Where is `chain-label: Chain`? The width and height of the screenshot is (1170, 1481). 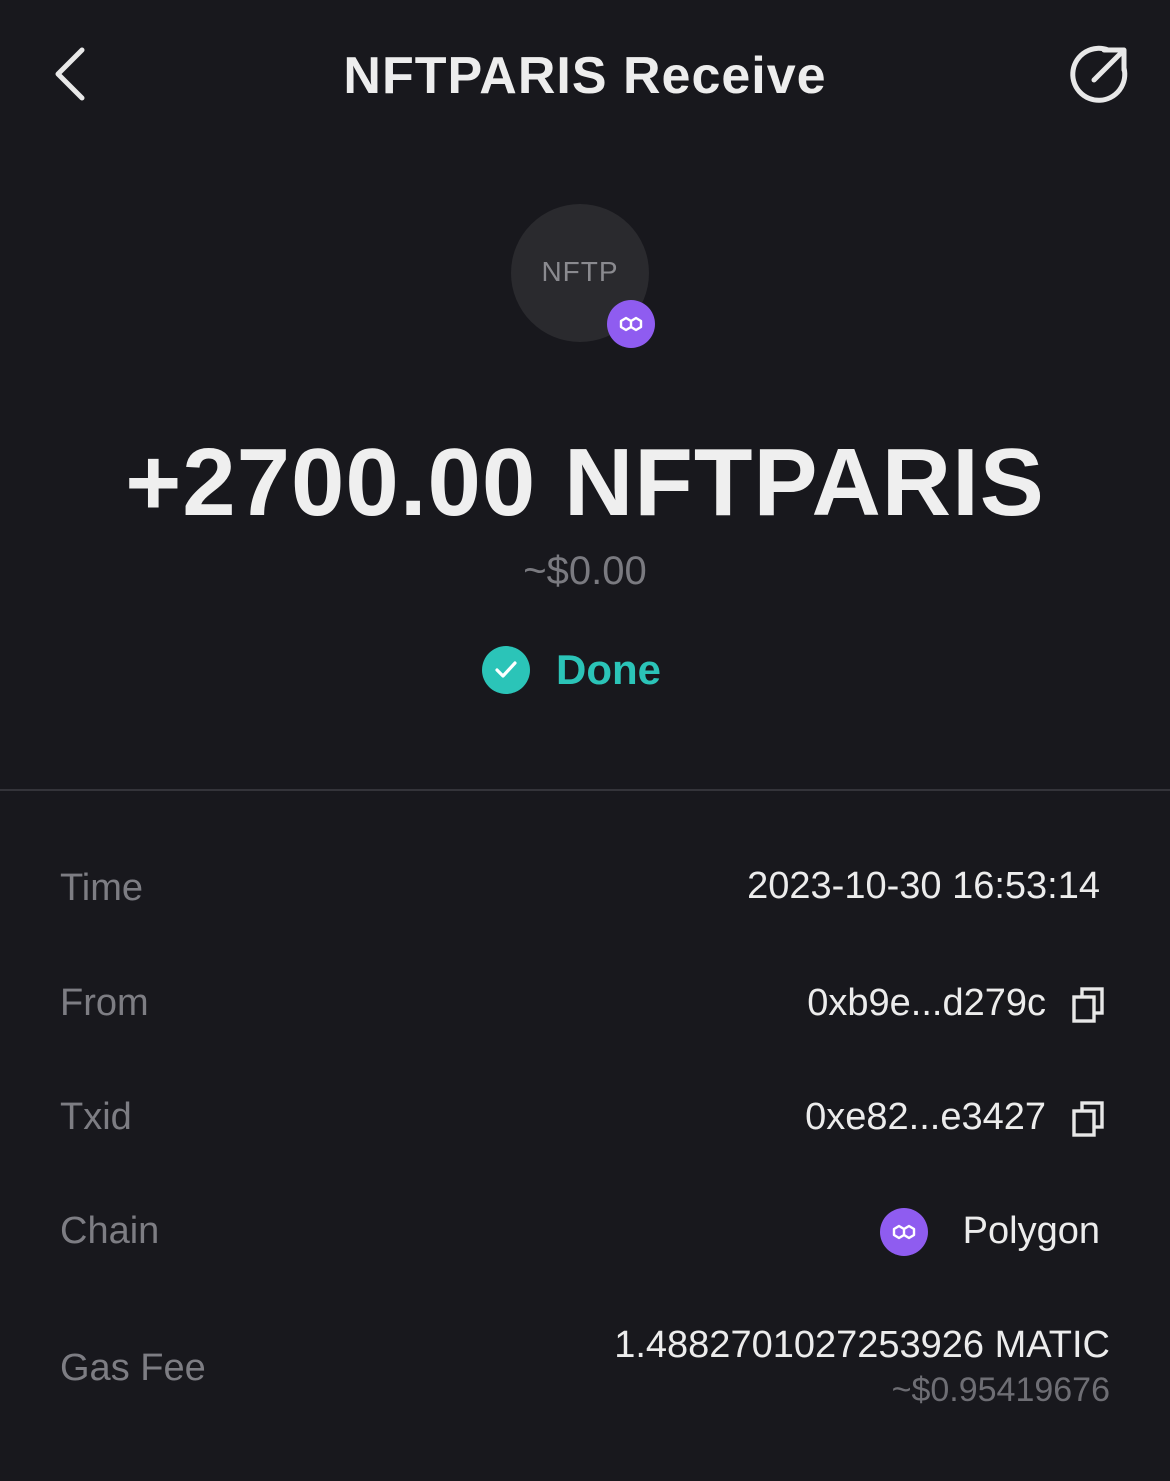 chain-label: Chain is located at coordinates (110, 1231).